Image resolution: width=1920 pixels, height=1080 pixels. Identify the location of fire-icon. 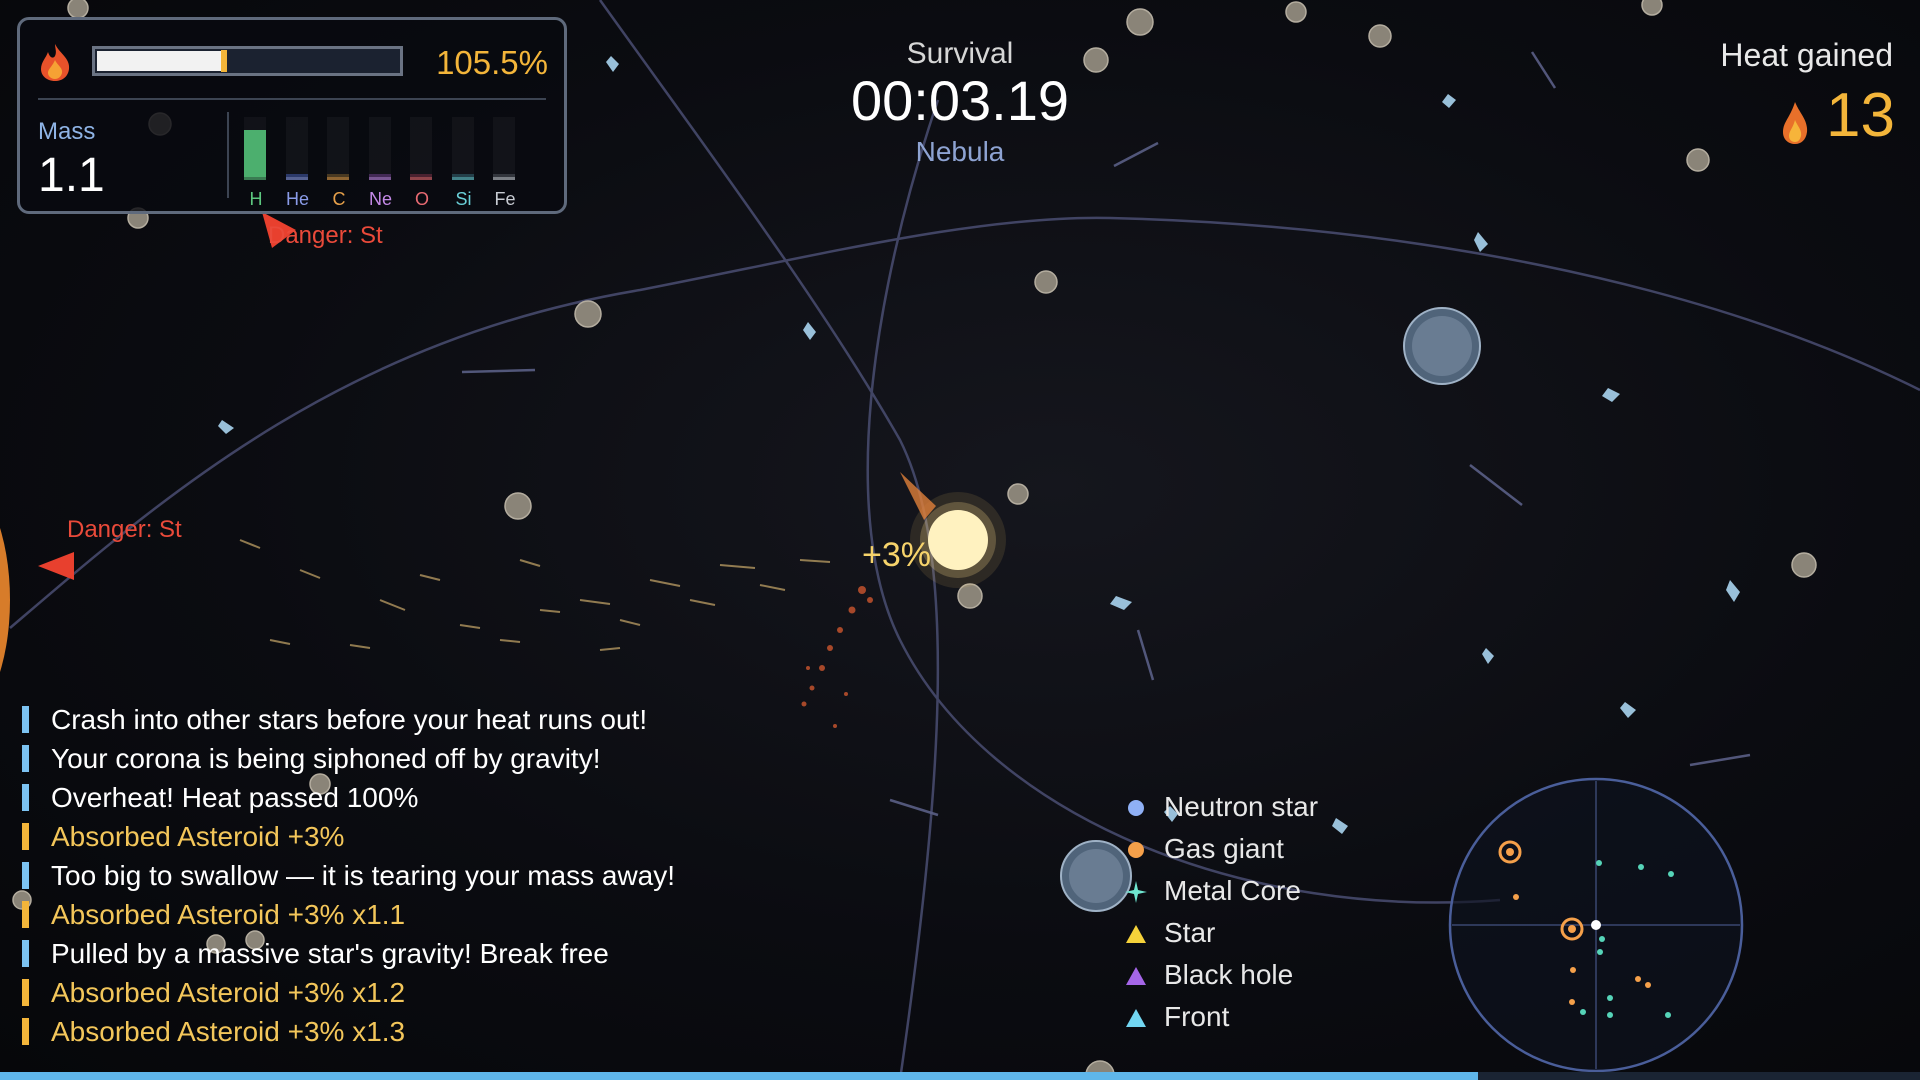
(55, 62).